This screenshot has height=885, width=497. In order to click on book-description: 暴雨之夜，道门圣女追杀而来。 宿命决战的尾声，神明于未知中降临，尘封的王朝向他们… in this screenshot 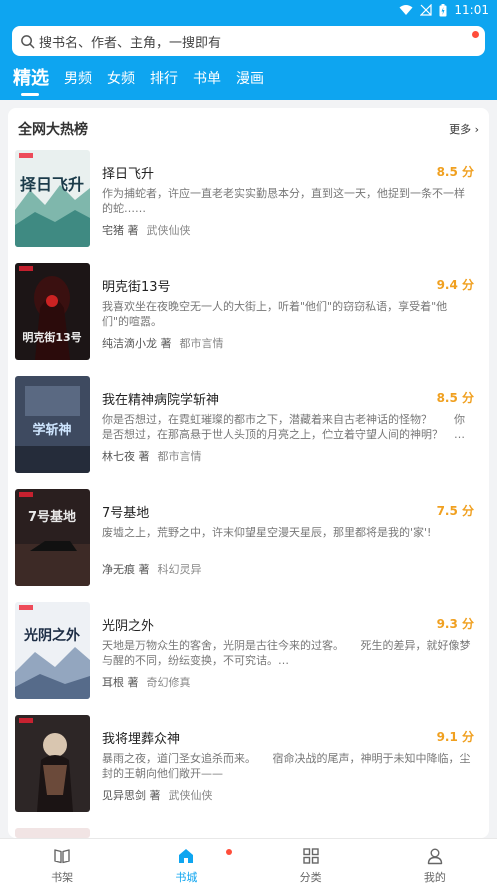, I will do `click(286, 766)`.